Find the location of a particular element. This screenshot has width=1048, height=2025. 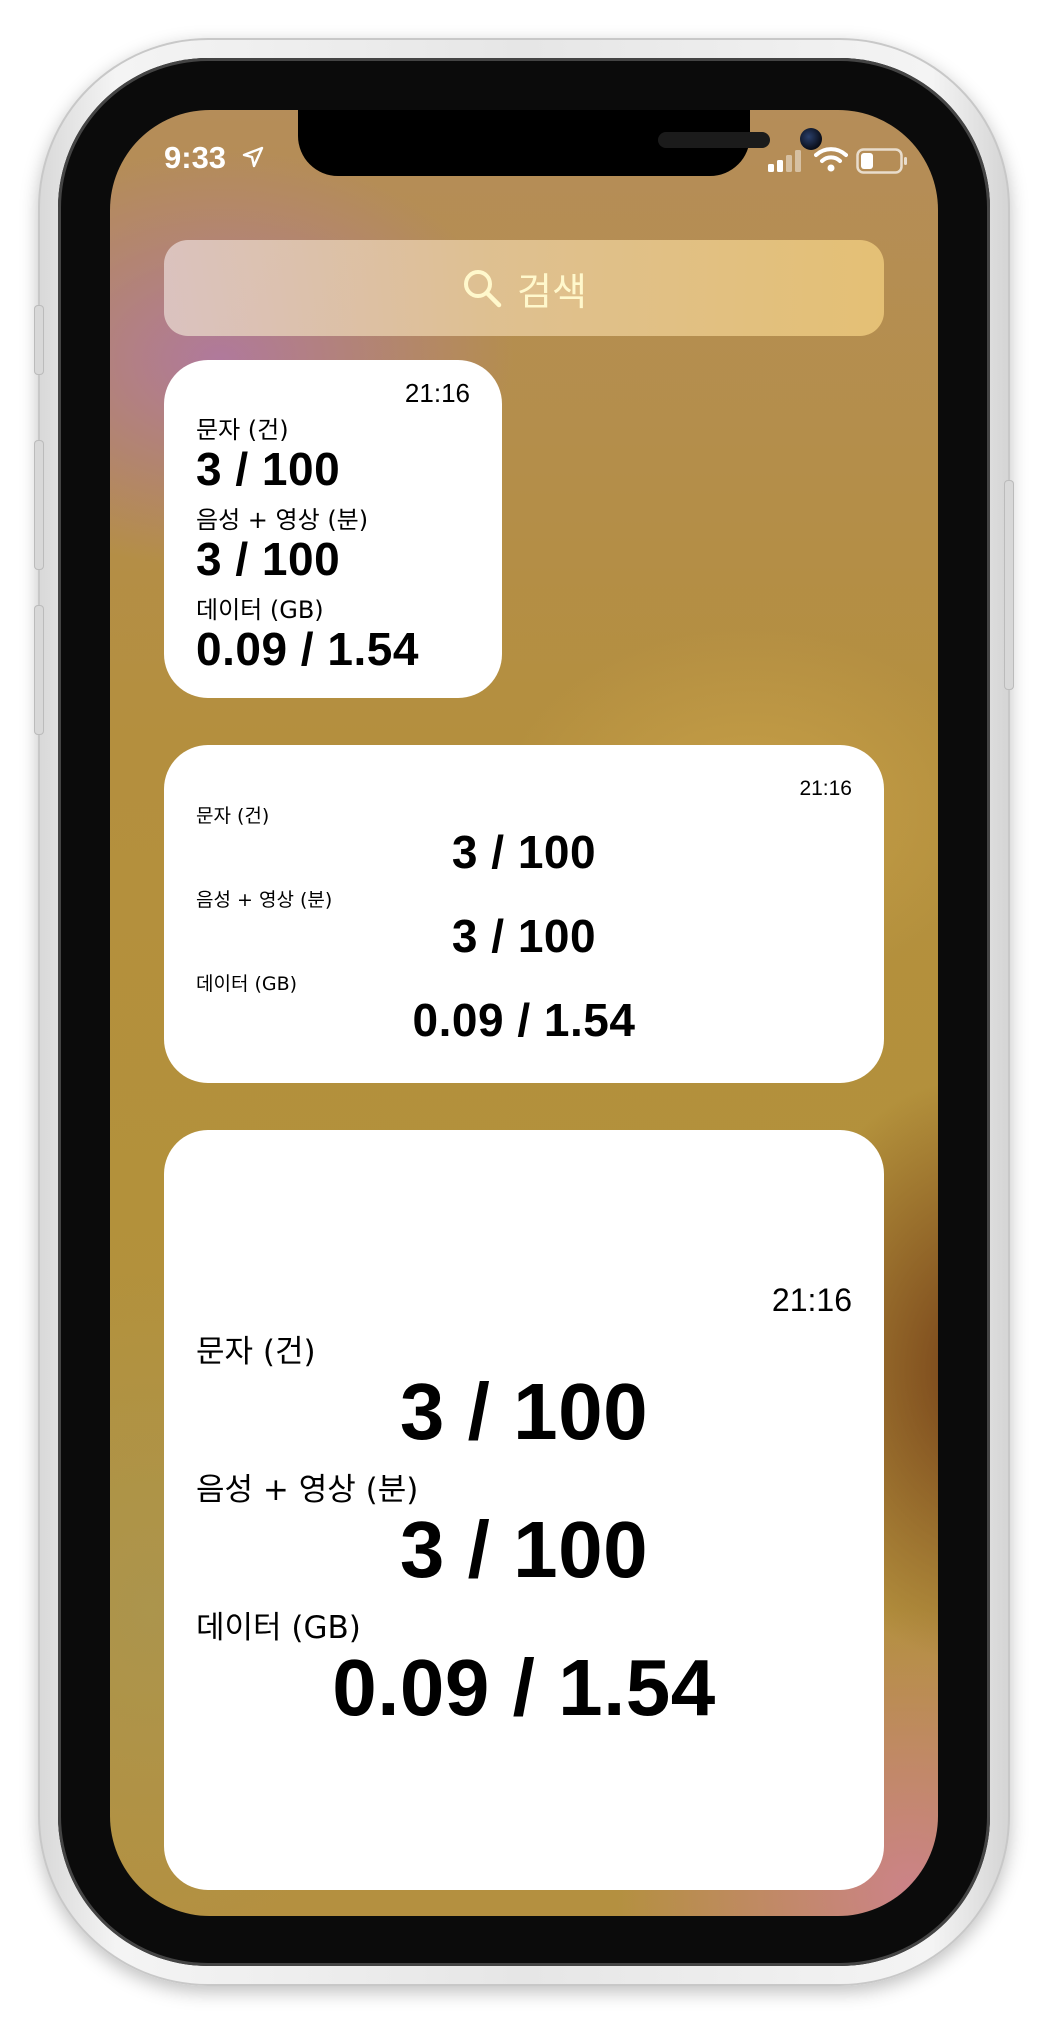

mute-switch is located at coordinates (39, 340).